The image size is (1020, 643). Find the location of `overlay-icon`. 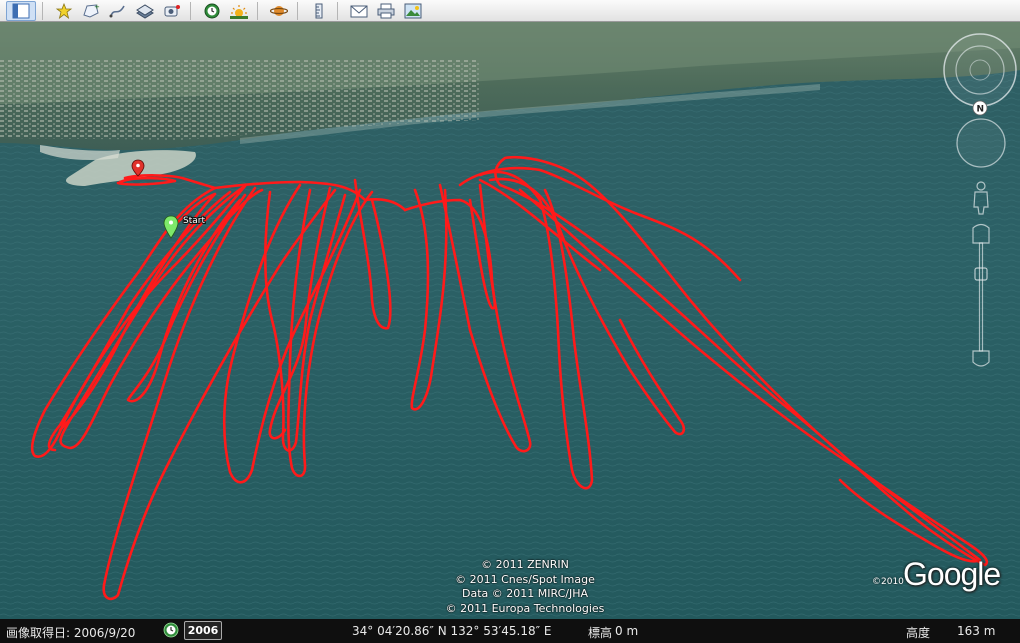

overlay-icon is located at coordinates (145, 11).